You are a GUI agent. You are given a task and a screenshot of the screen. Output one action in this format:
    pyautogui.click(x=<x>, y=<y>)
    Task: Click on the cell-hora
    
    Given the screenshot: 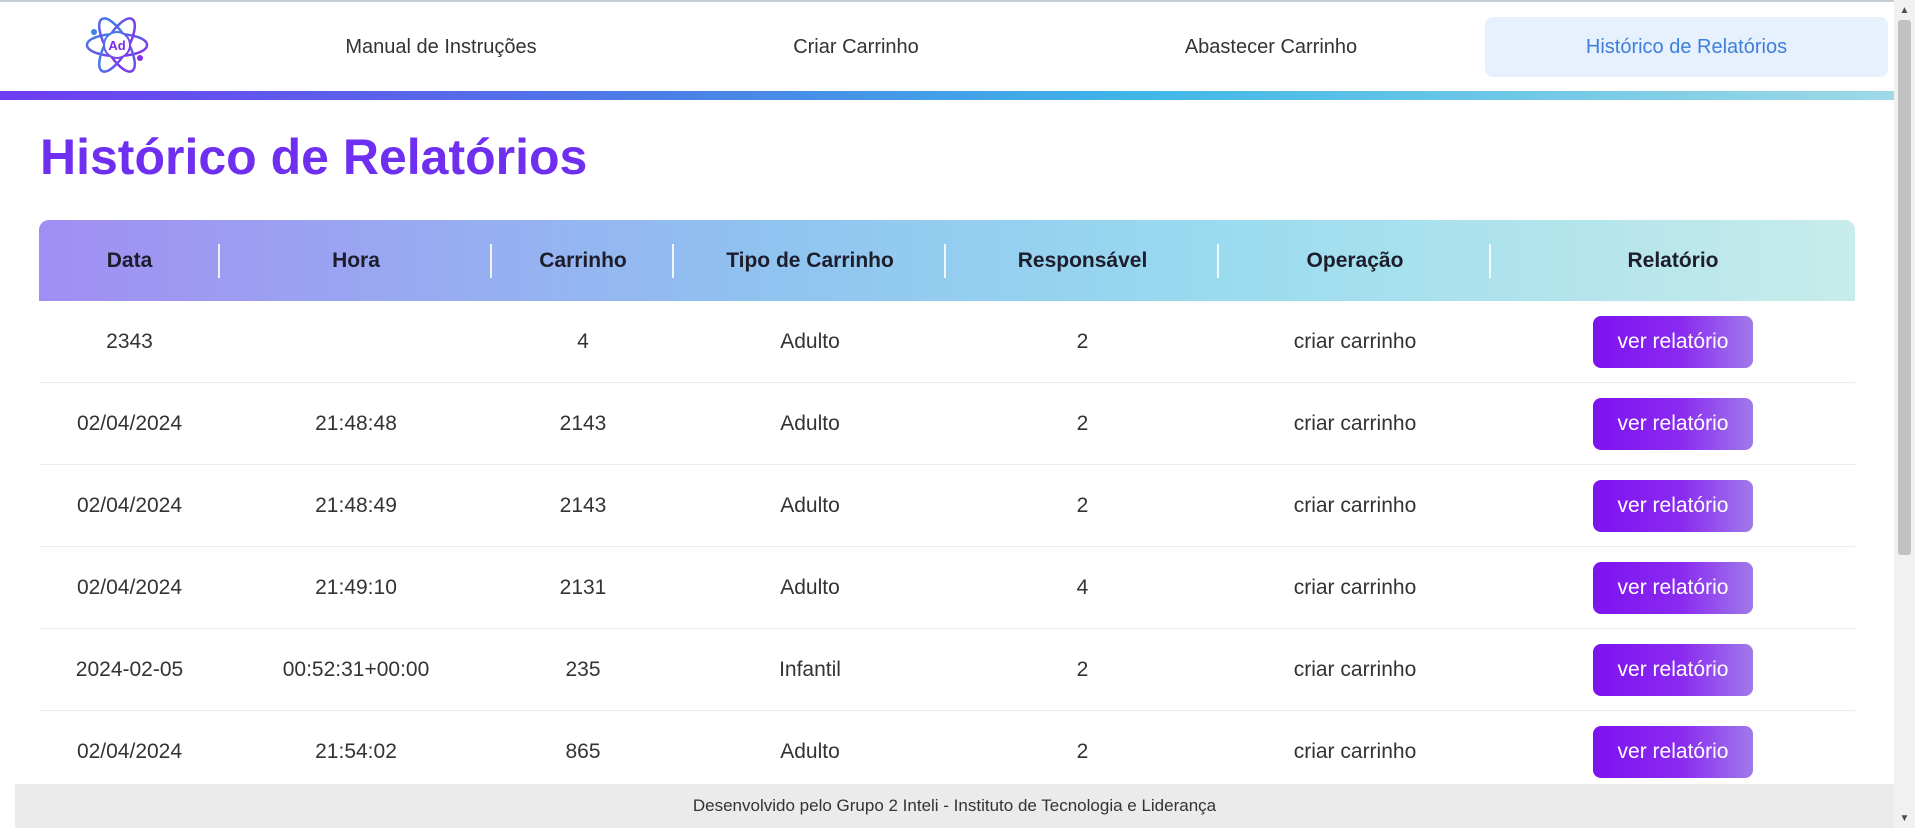 What is the action you would take?
    pyautogui.click(x=356, y=342)
    